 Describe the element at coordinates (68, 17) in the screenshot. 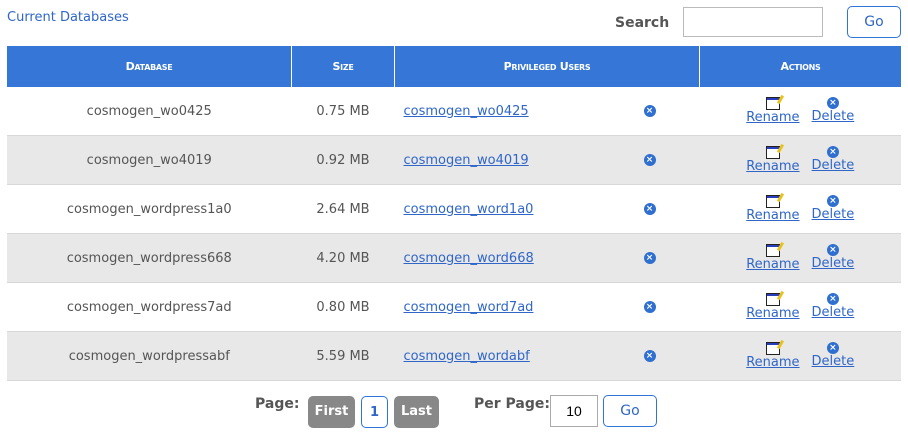

I see `page-title: Current Databases` at that location.